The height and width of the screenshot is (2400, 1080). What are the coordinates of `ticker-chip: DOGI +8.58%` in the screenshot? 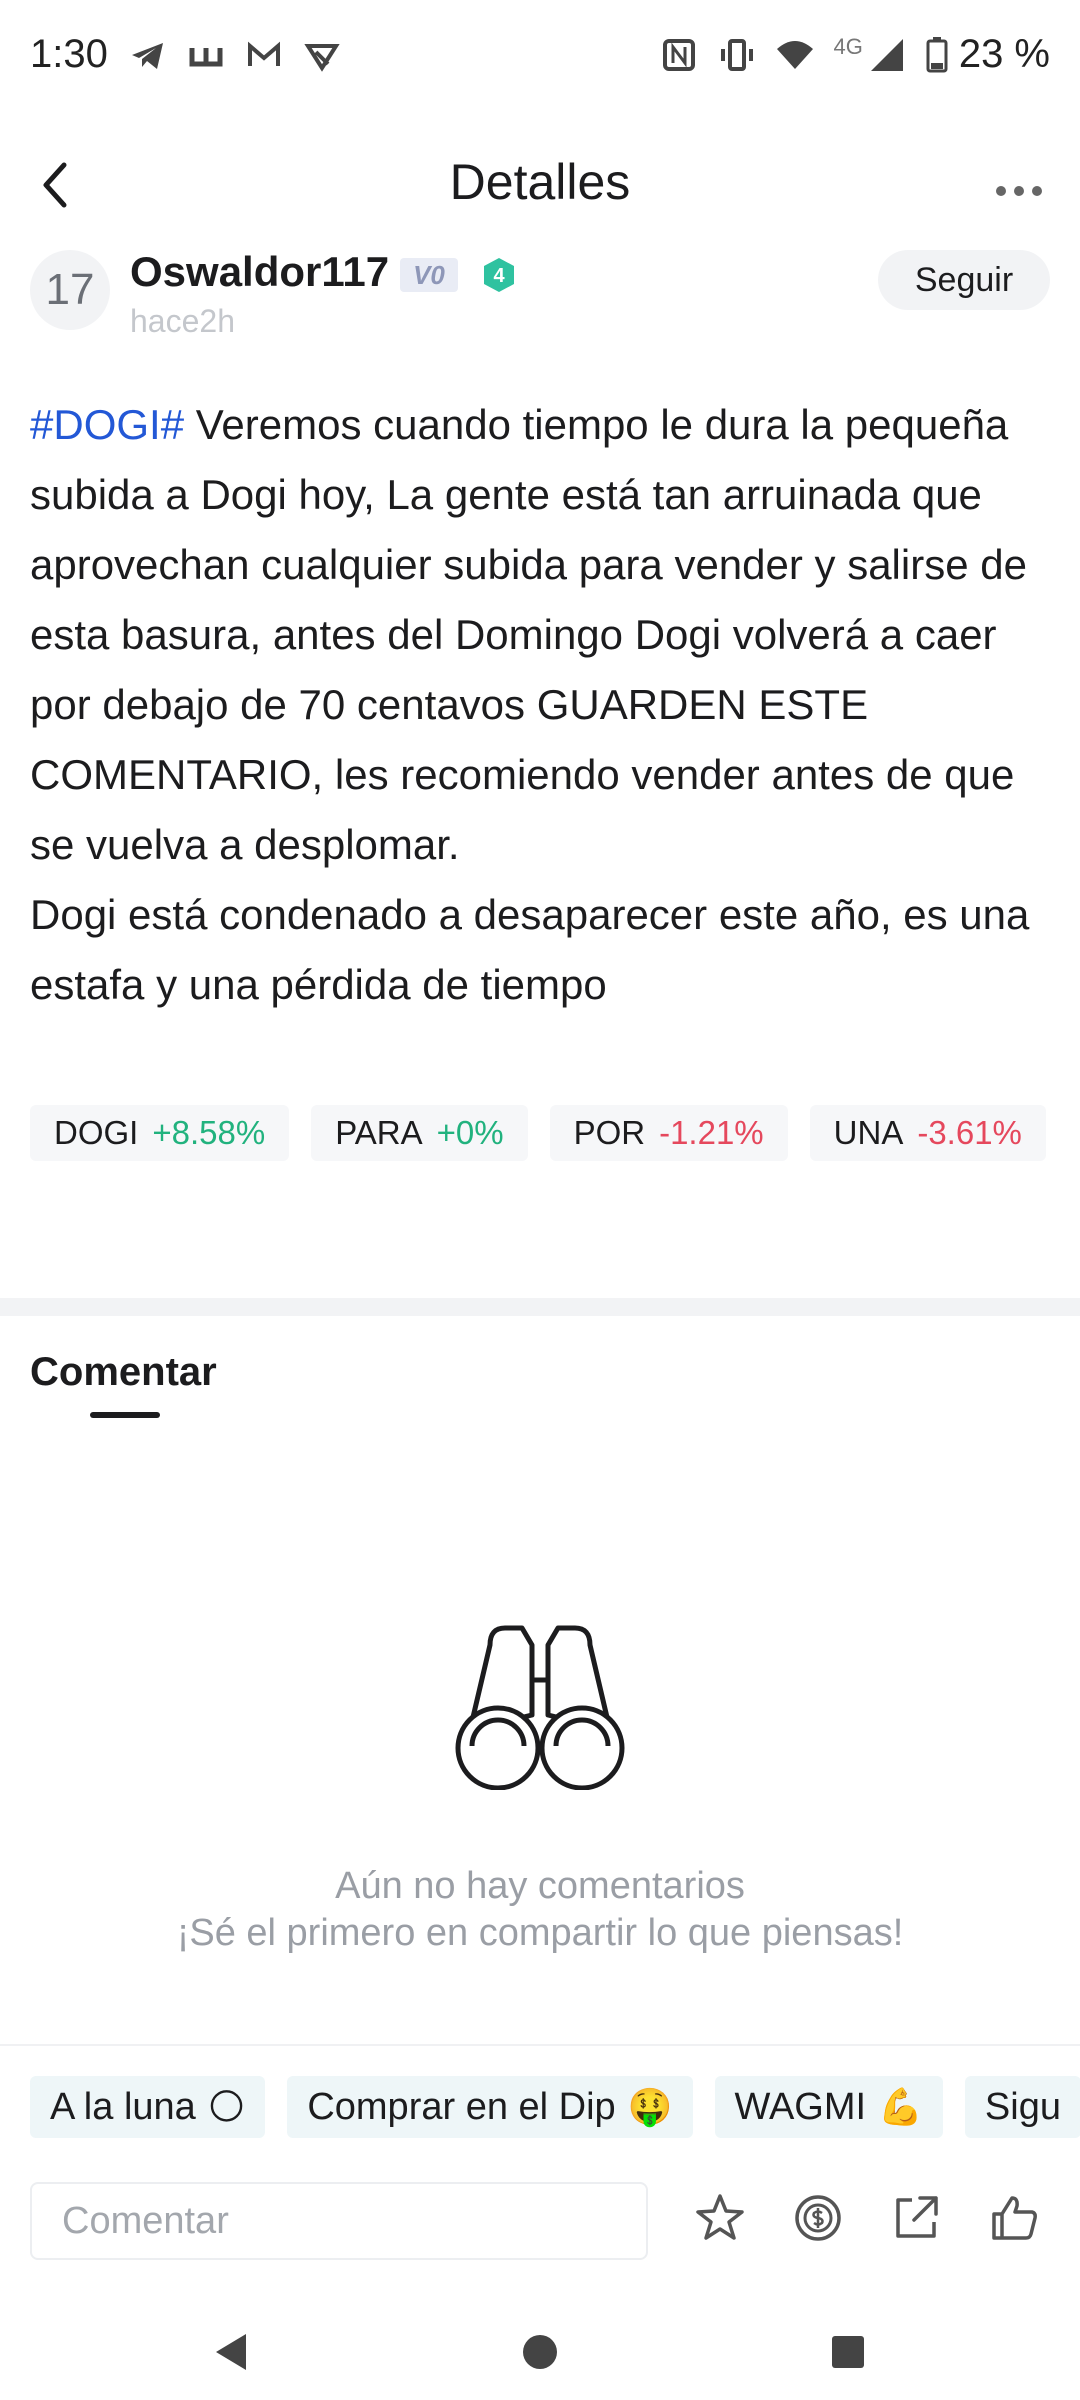 It's located at (160, 1133).